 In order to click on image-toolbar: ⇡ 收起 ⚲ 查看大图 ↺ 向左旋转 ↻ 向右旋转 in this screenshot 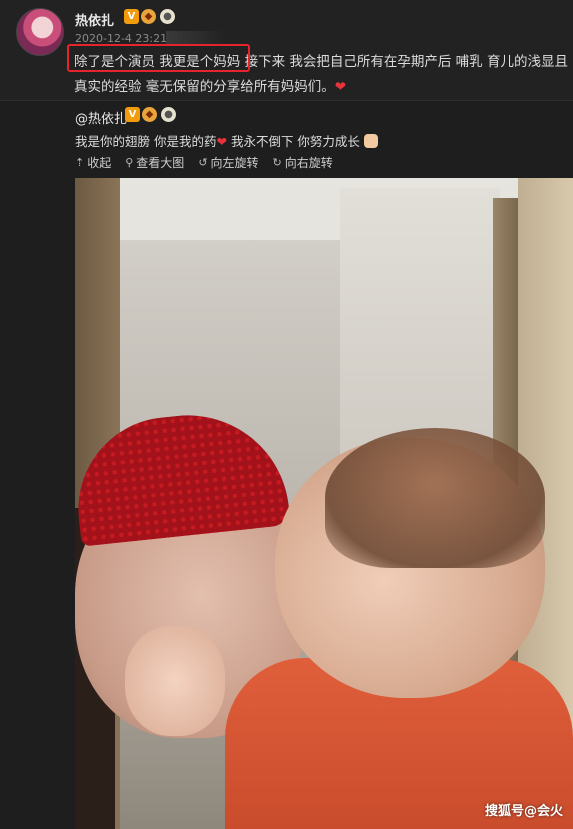, I will do `click(204, 162)`.